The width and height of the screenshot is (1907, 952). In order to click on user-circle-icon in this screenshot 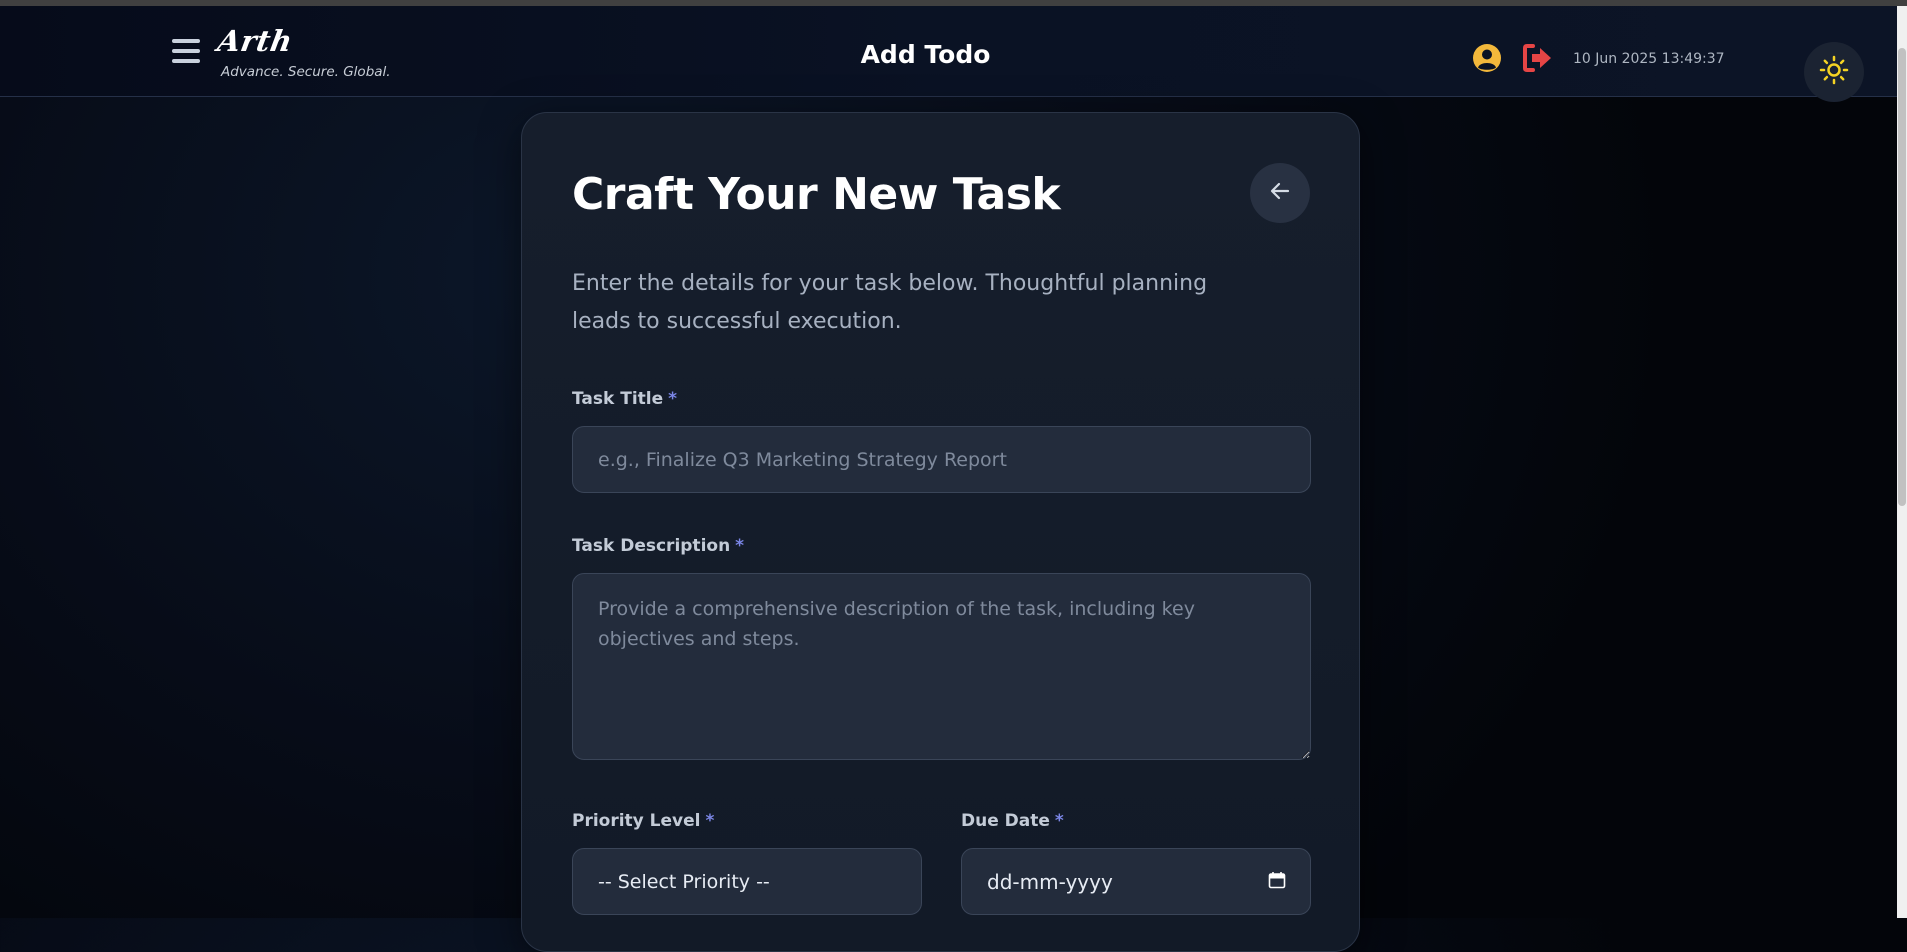, I will do `click(1487, 58)`.